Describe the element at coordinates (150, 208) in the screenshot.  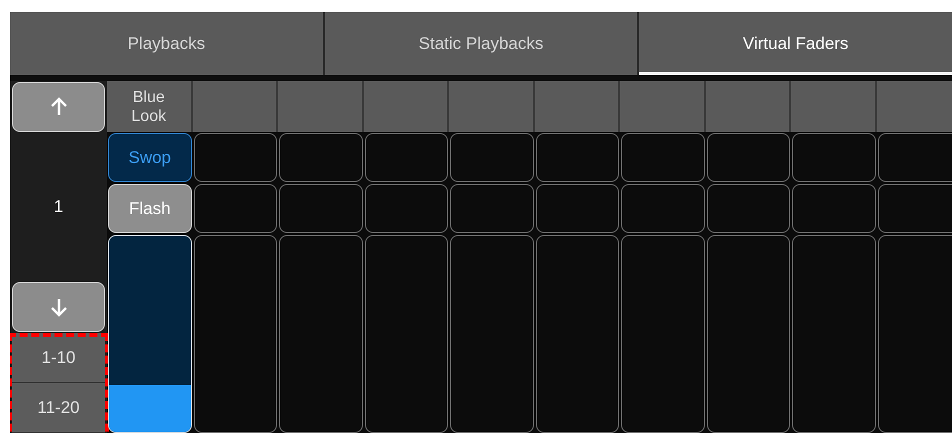
I see `flash-button: Flash` at that location.